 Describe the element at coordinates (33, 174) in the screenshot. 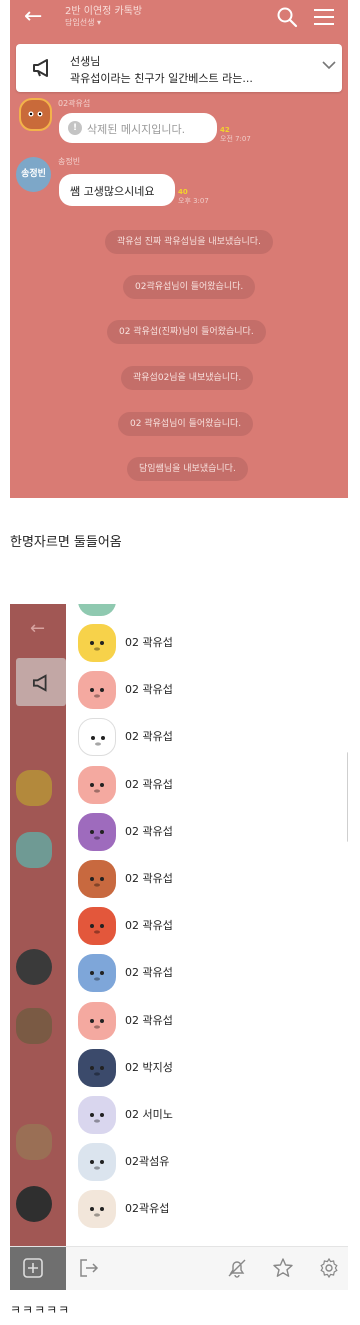

I see `avatar: 송정빈` at that location.